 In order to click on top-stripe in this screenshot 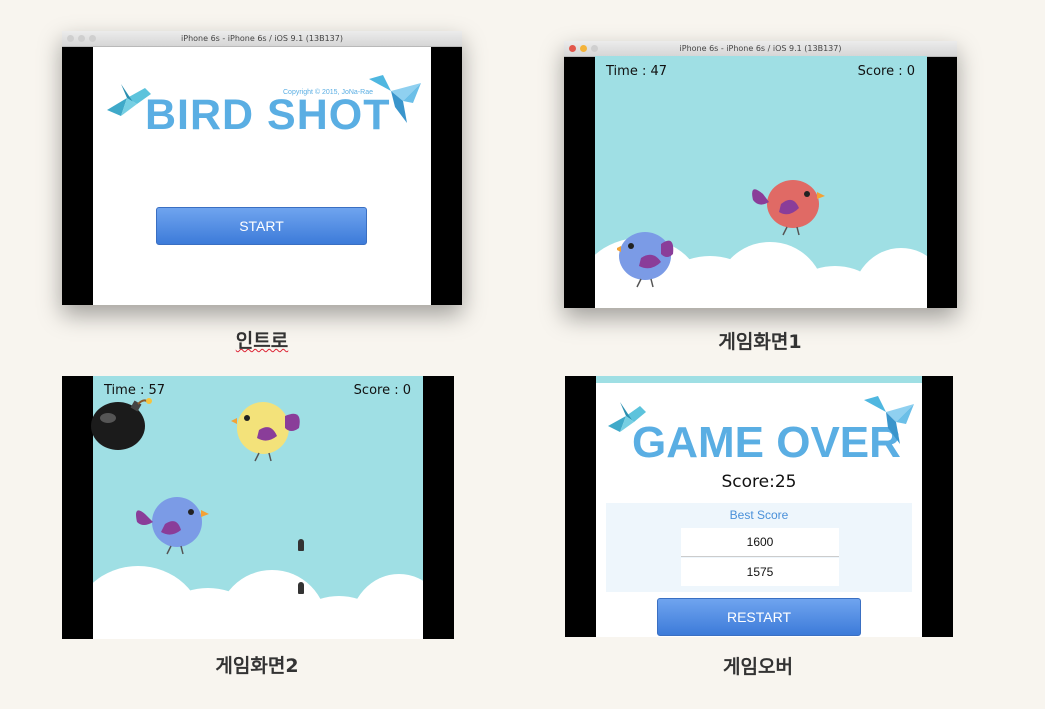, I will do `click(759, 379)`.